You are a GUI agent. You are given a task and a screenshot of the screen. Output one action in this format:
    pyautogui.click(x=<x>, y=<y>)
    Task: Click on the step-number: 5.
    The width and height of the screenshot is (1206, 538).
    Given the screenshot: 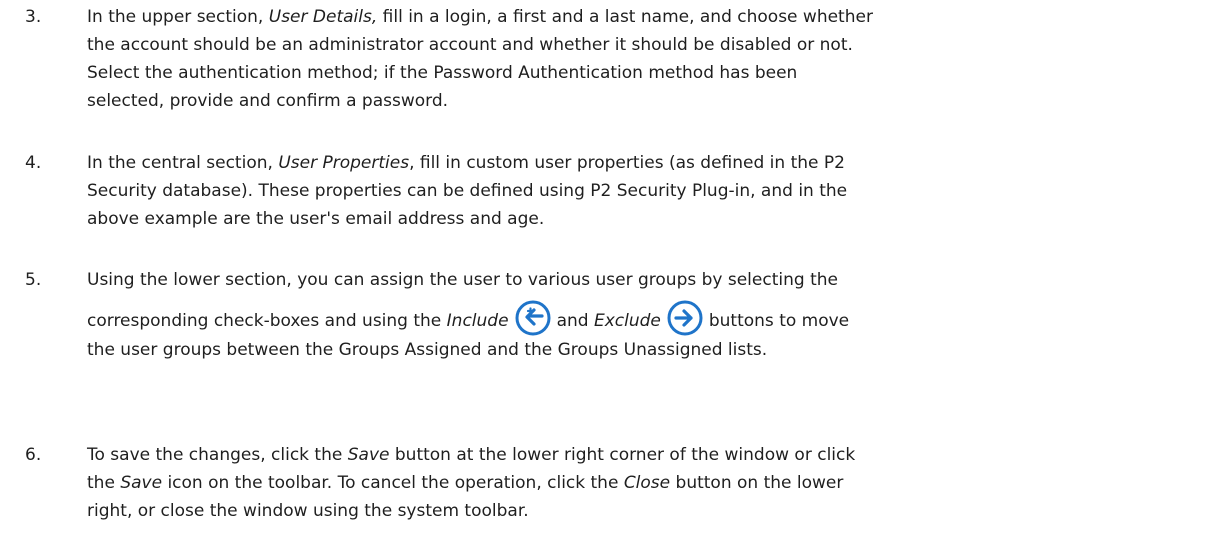 What is the action you would take?
    pyautogui.click(x=33, y=280)
    